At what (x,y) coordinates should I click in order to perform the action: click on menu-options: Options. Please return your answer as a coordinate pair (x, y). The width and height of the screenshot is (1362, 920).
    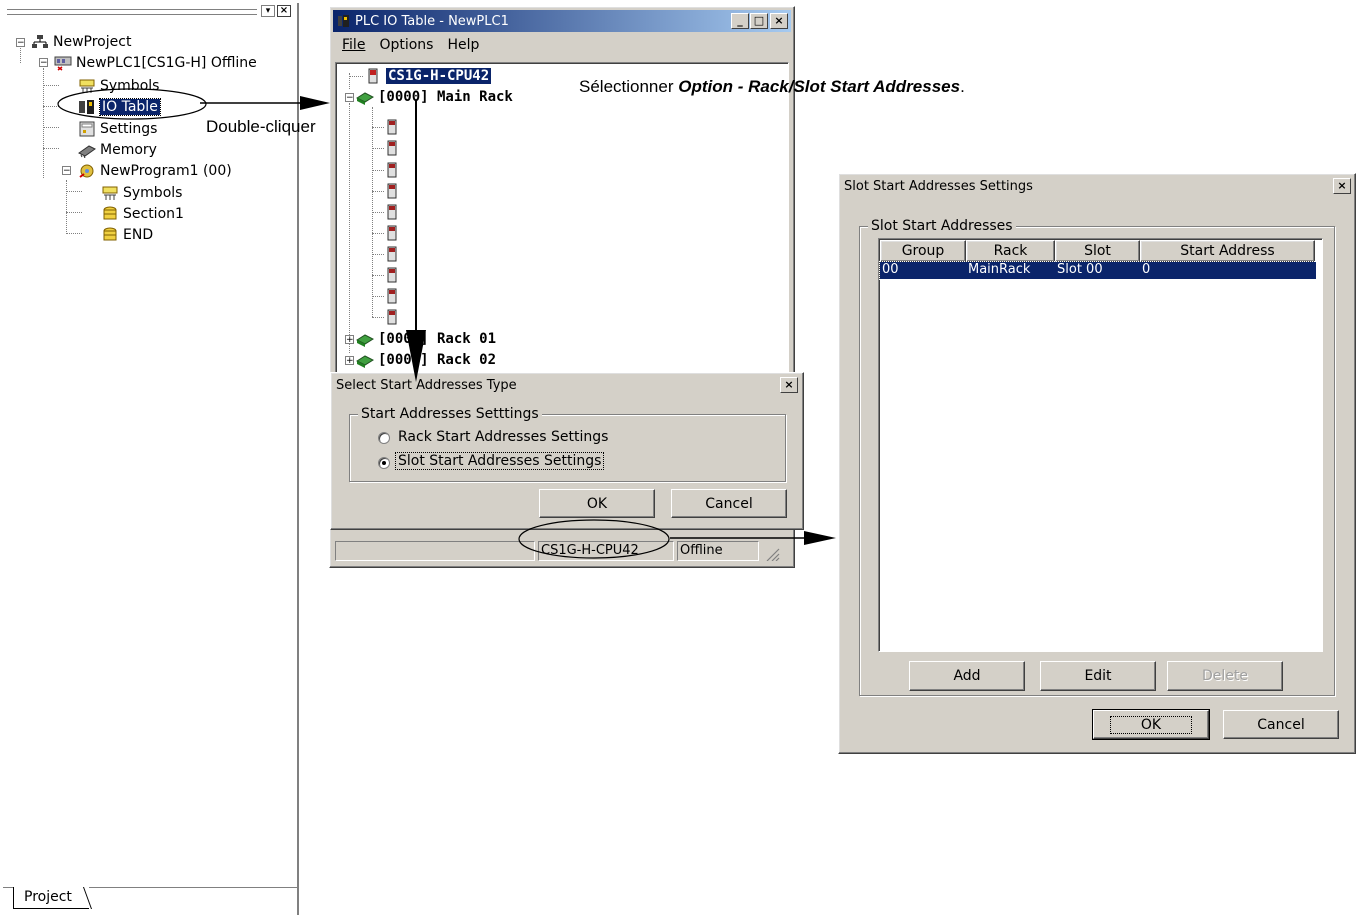
    Looking at the image, I should click on (406, 45).